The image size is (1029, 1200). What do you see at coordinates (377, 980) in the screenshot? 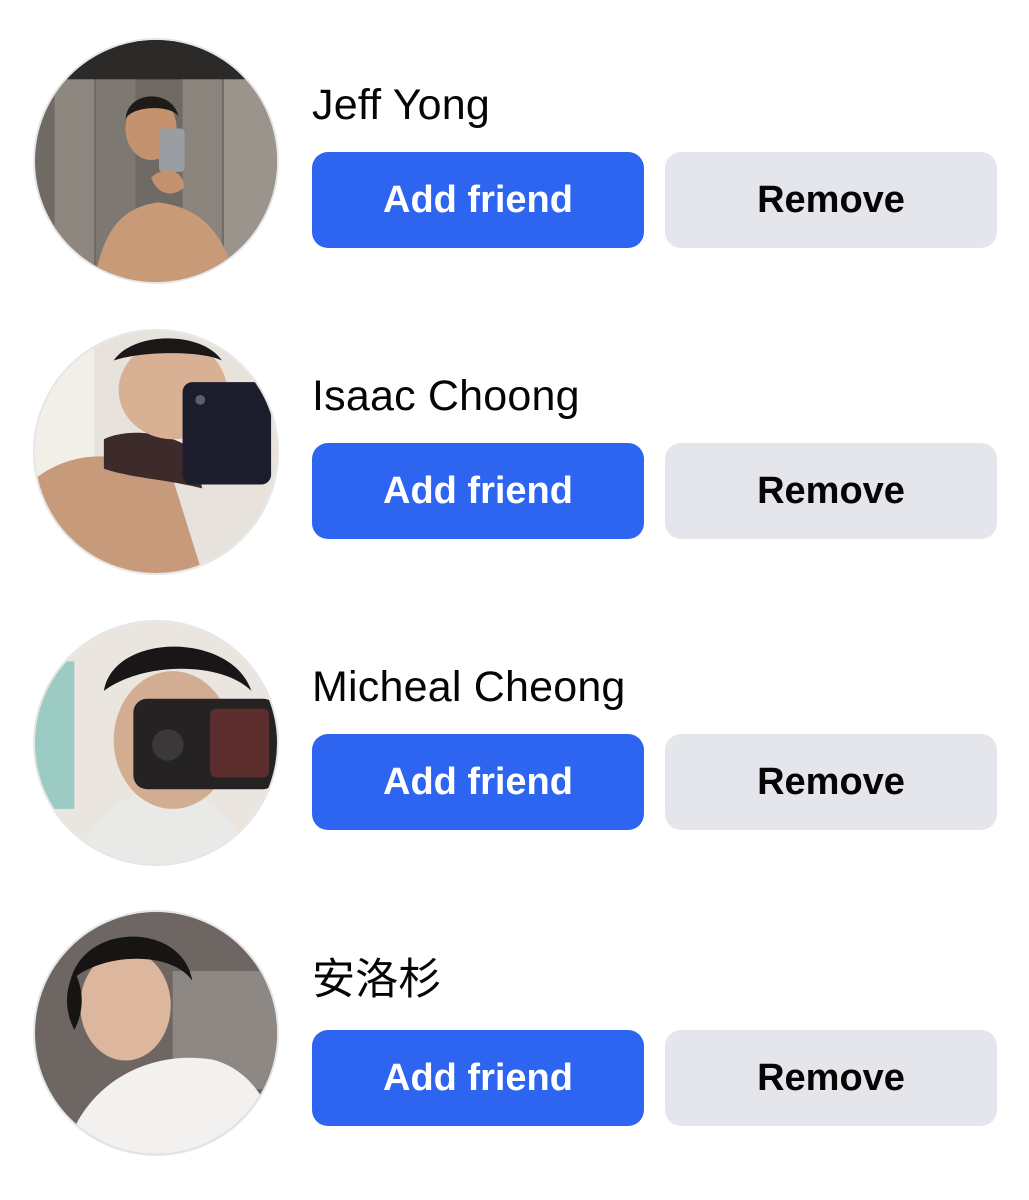
I see `suggestion-name: 安洛杉` at bounding box center [377, 980].